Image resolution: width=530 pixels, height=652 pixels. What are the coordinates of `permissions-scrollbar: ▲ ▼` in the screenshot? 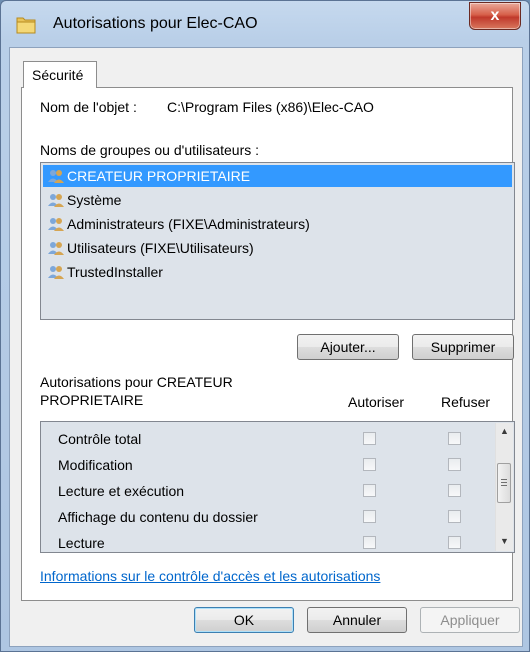 It's located at (504, 487).